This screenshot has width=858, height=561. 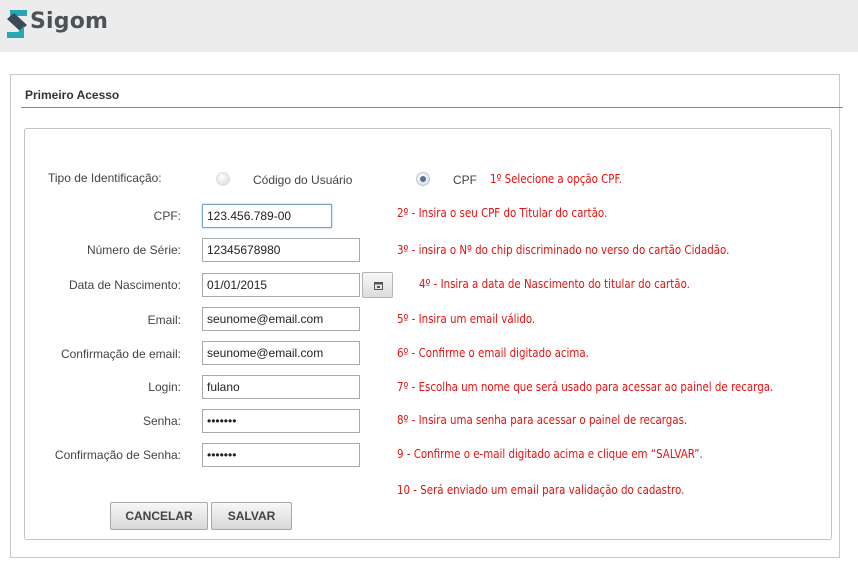 What do you see at coordinates (281, 285) in the screenshot?
I see `birth-date-input` at bounding box center [281, 285].